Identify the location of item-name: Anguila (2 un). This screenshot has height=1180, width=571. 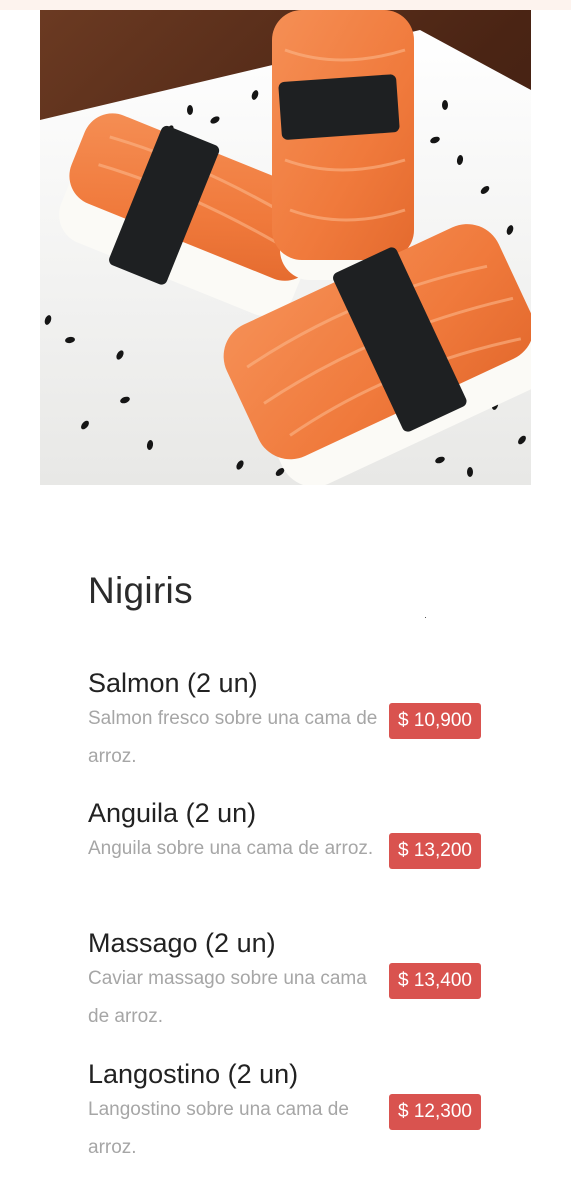
(172, 813).